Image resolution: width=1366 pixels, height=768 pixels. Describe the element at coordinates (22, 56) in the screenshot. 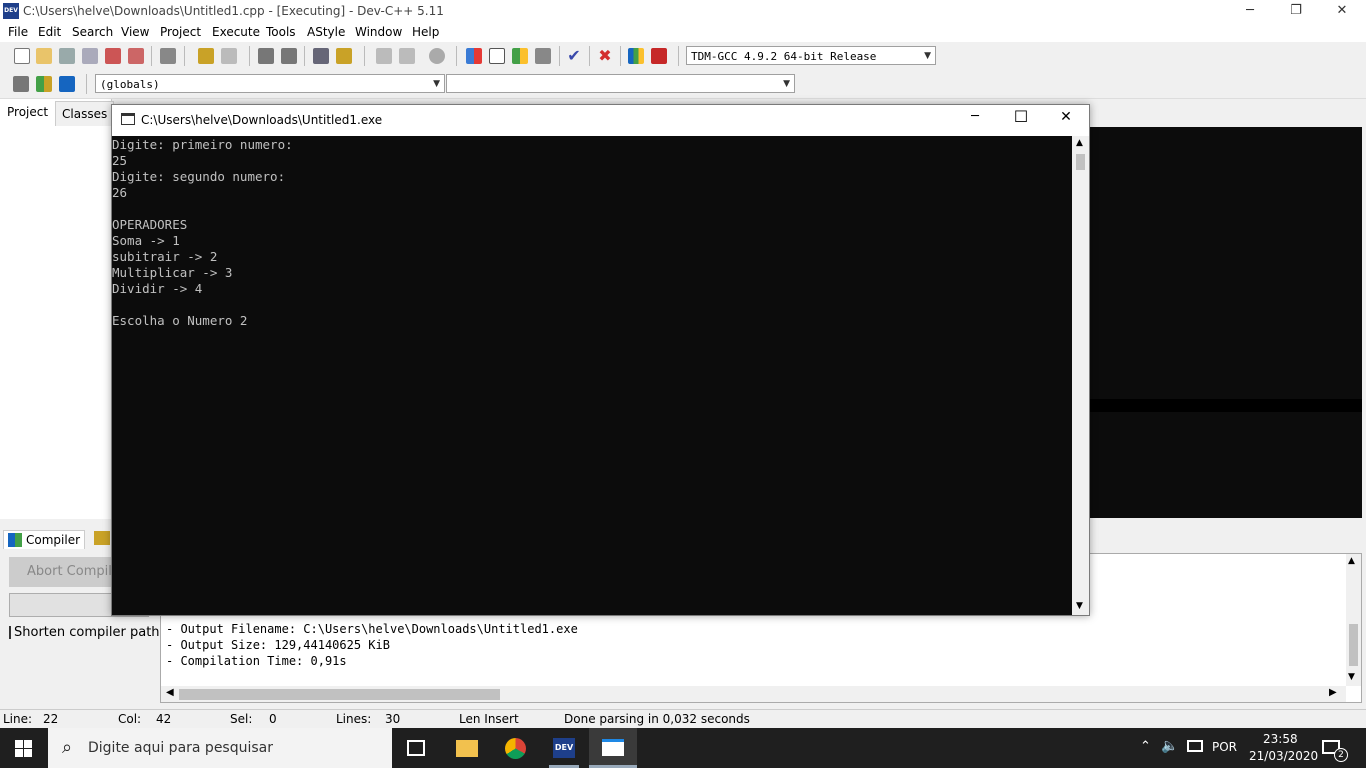

I see `new-file-icon` at that location.